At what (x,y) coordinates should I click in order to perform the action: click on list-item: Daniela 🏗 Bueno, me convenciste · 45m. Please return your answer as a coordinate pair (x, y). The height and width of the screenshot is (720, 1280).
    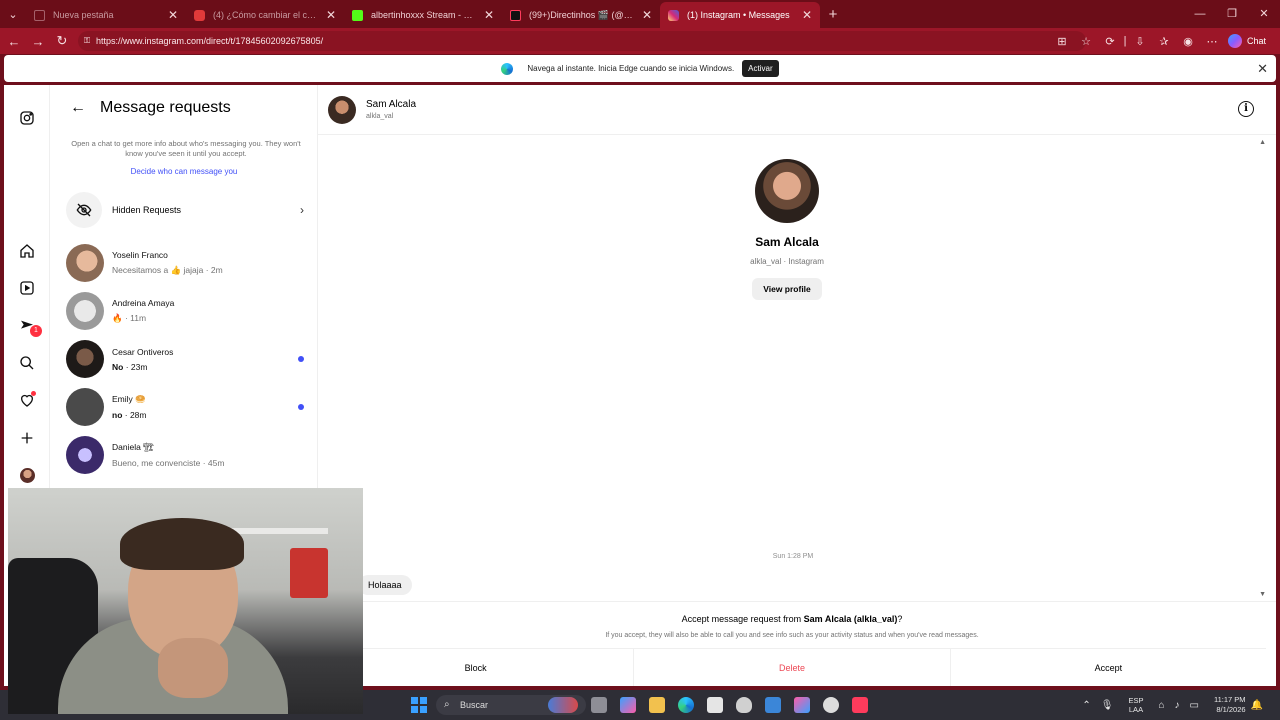
    Looking at the image, I should click on (185, 455).